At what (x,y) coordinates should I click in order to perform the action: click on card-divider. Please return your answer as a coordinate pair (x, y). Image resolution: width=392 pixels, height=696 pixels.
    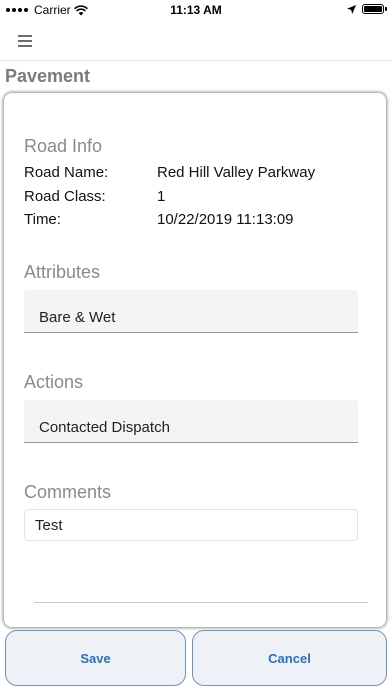
    Looking at the image, I should click on (201, 602).